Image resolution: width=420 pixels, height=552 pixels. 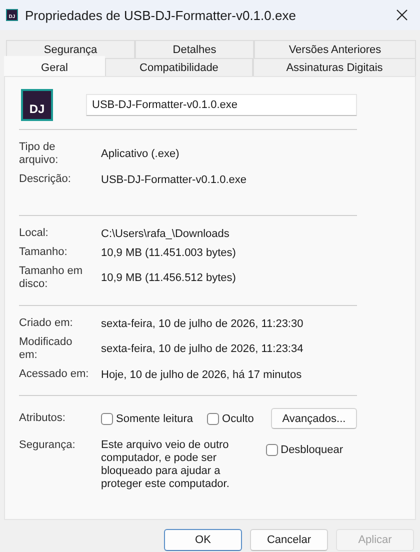 I want to click on property-label: Local:, so click(x=34, y=233).